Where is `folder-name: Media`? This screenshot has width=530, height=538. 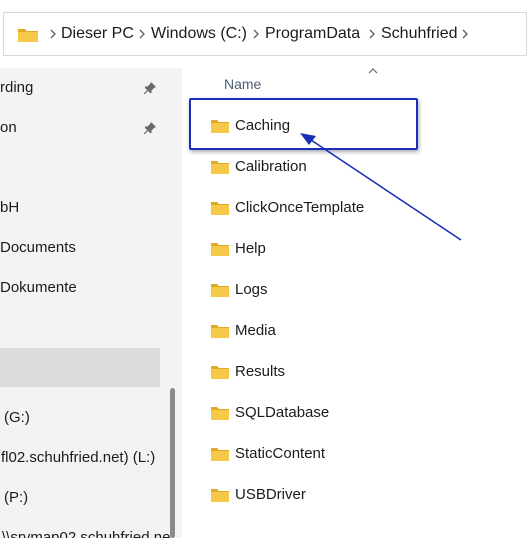 folder-name: Media is located at coordinates (255, 330).